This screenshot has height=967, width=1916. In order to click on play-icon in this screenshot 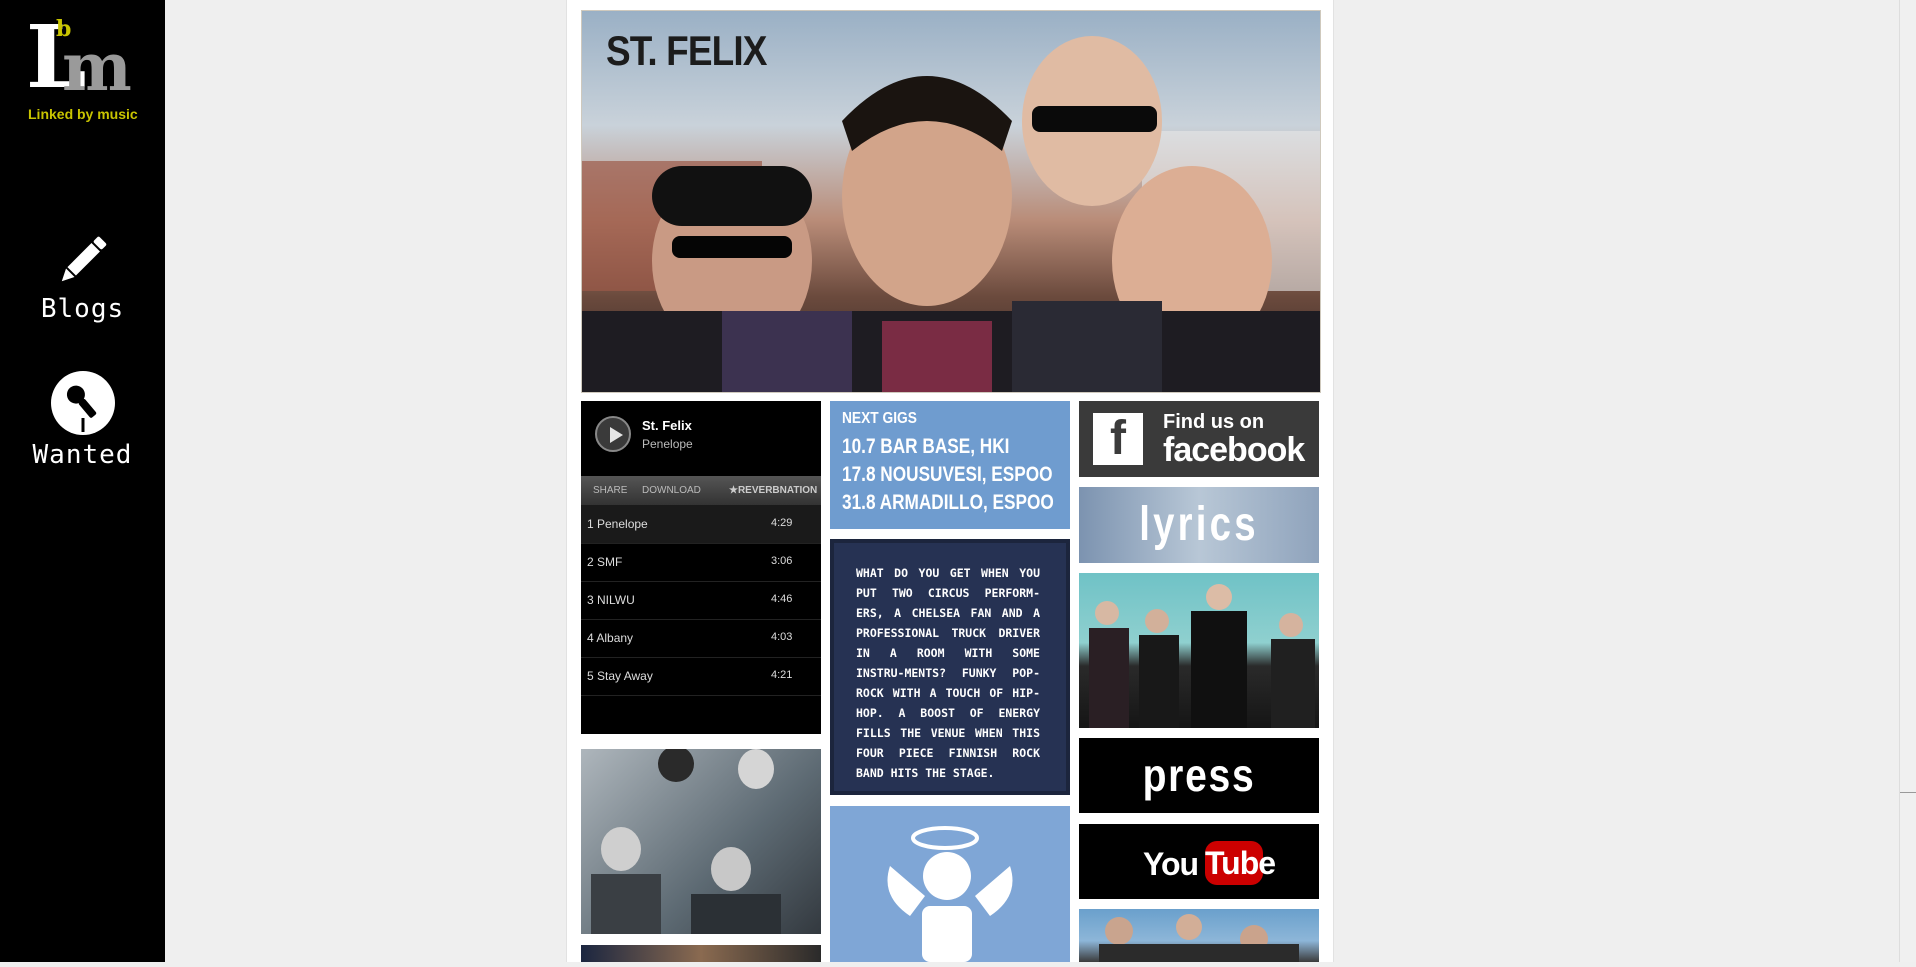, I will do `click(613, 434)`.